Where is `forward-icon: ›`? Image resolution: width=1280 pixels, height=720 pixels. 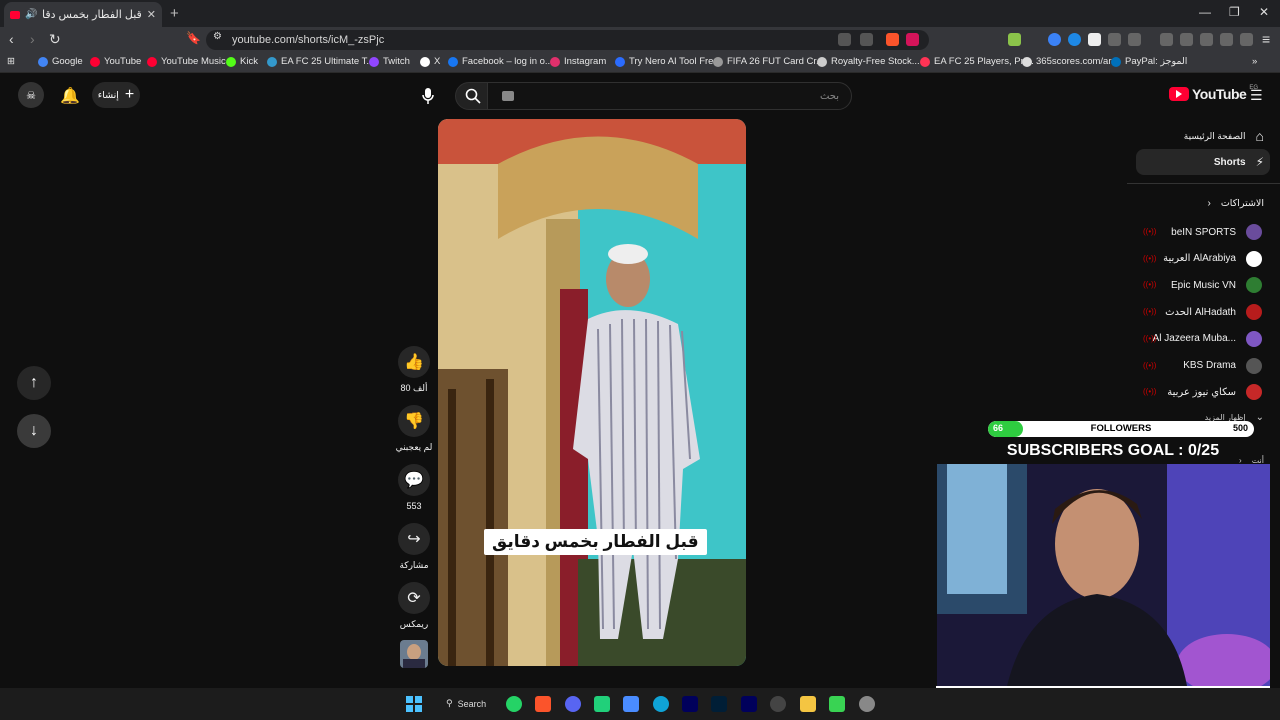 forward-icon: › is located at coordinates (32, 39).